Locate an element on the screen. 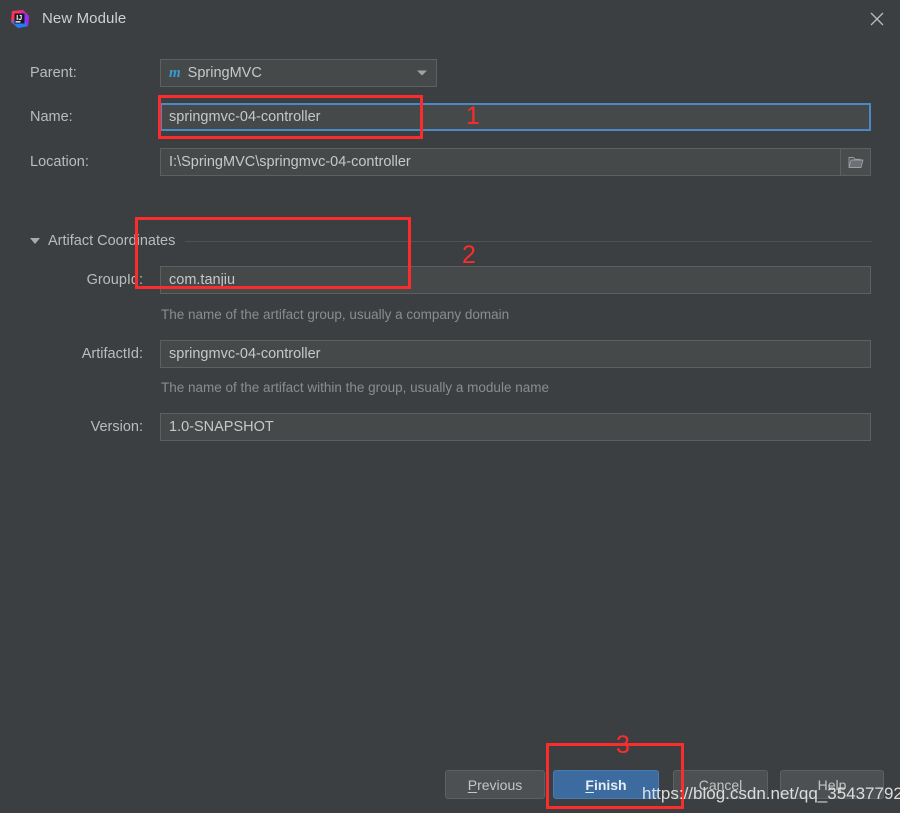  name-input: springmvc-04-controller is located at coordinates (515, 117).